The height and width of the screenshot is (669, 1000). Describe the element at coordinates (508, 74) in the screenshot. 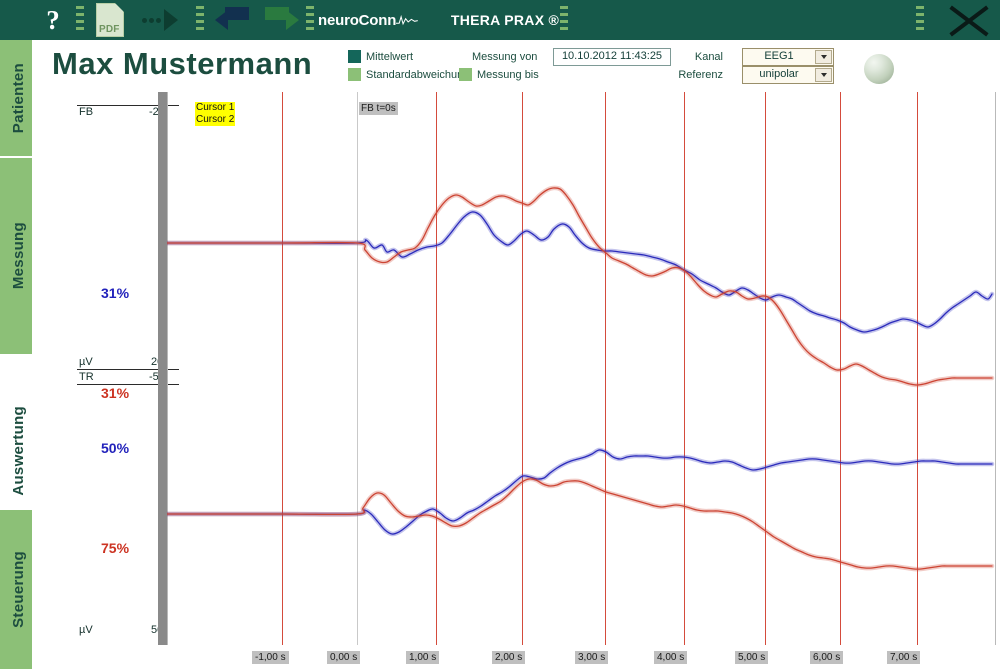

I see `messung-bis-label: Messung bis` at that location.